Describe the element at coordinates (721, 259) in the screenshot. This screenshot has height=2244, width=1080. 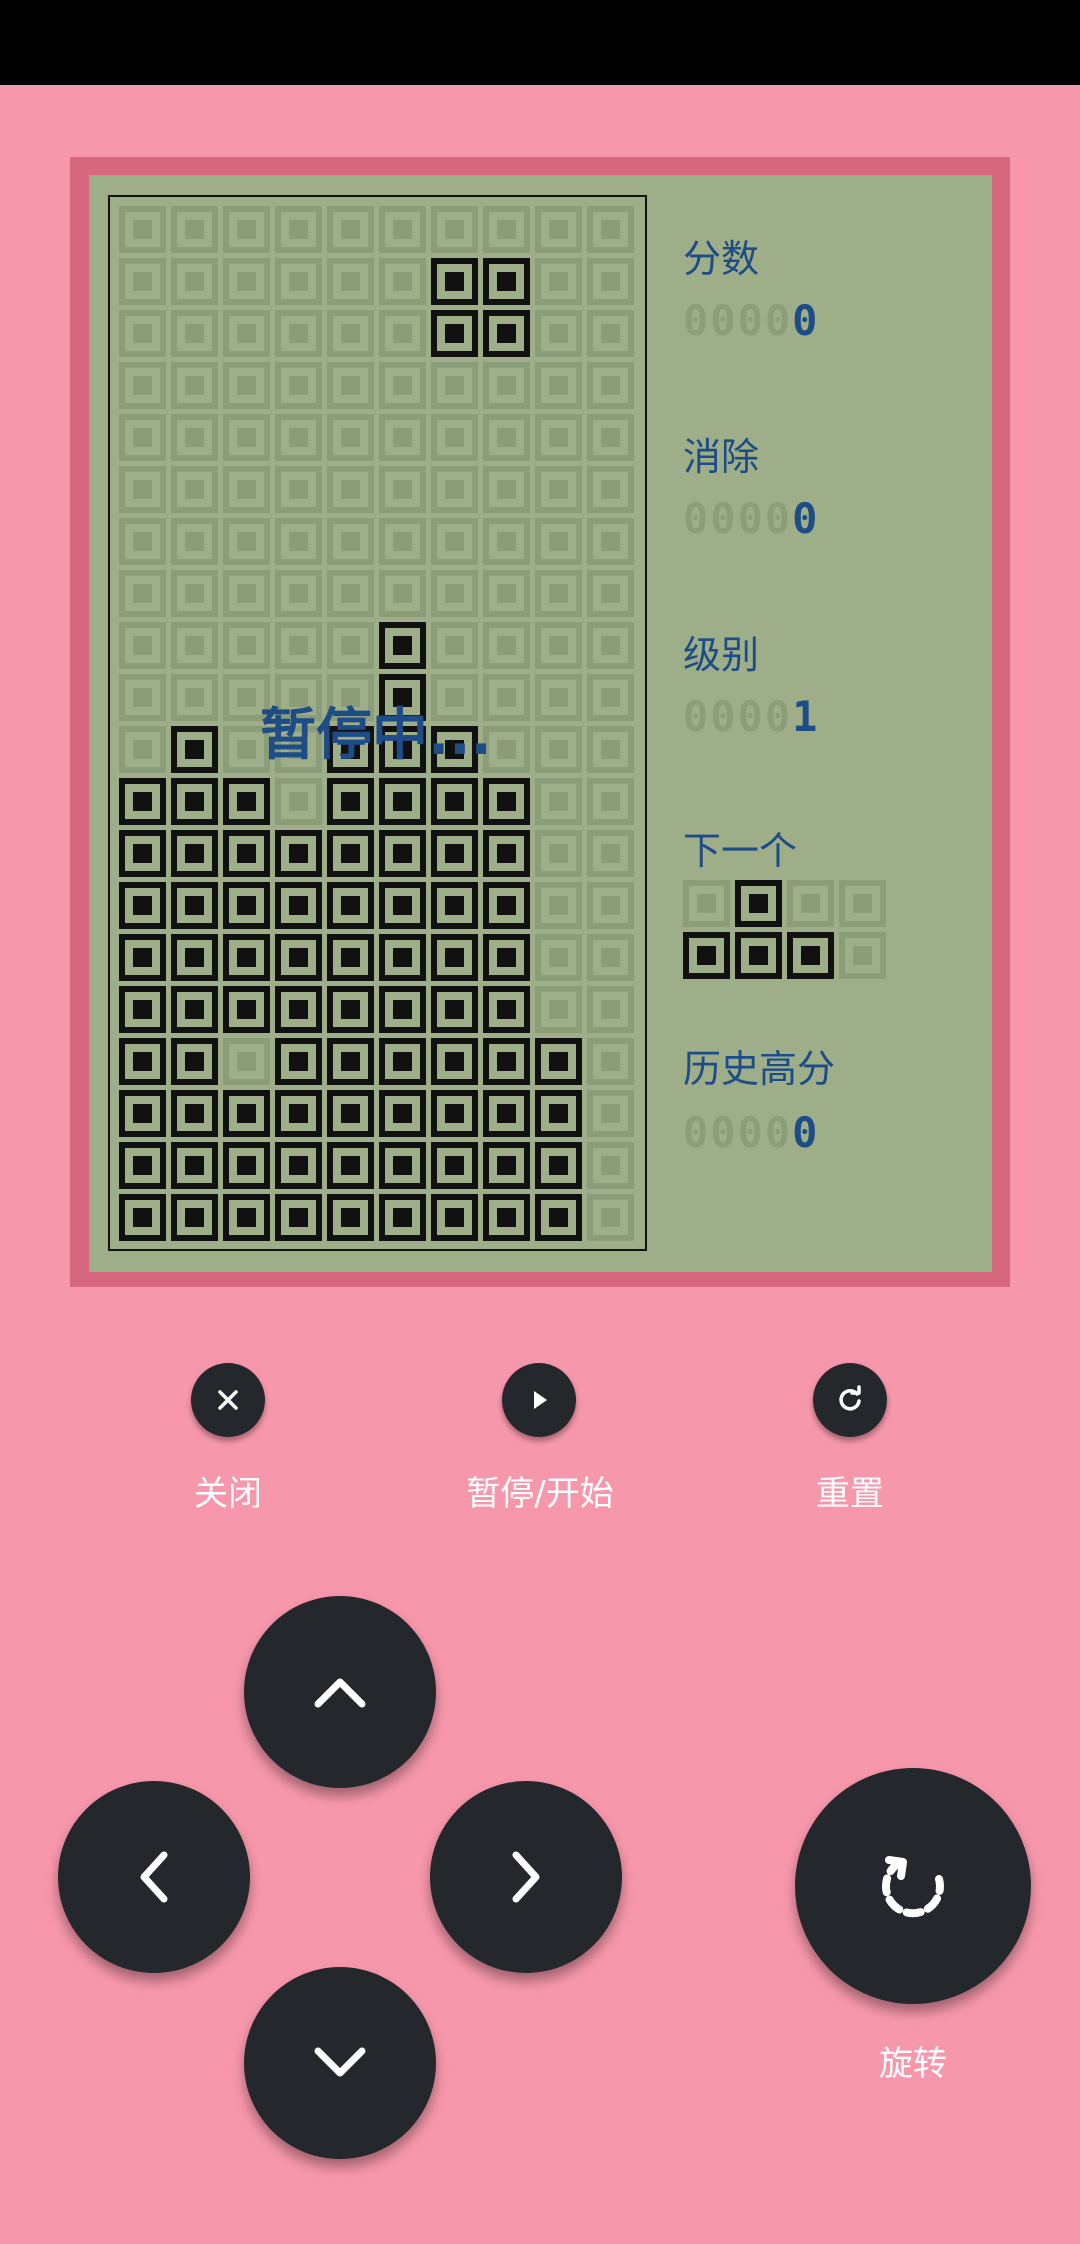
I see `score-label: 分数` at that location.